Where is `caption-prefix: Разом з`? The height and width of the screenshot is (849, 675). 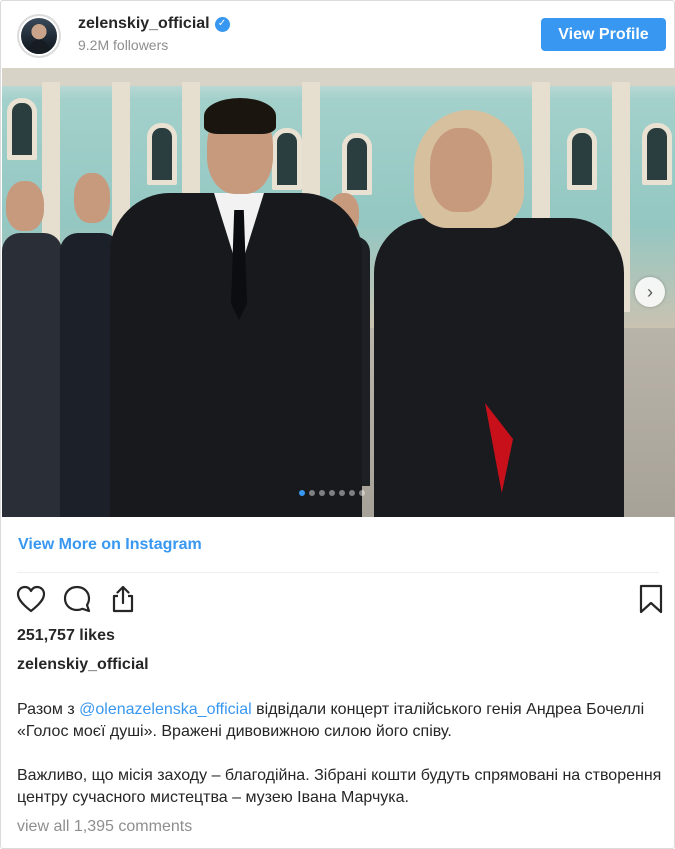 caption-prefix: Разом з is located at coordinates (48, 709).